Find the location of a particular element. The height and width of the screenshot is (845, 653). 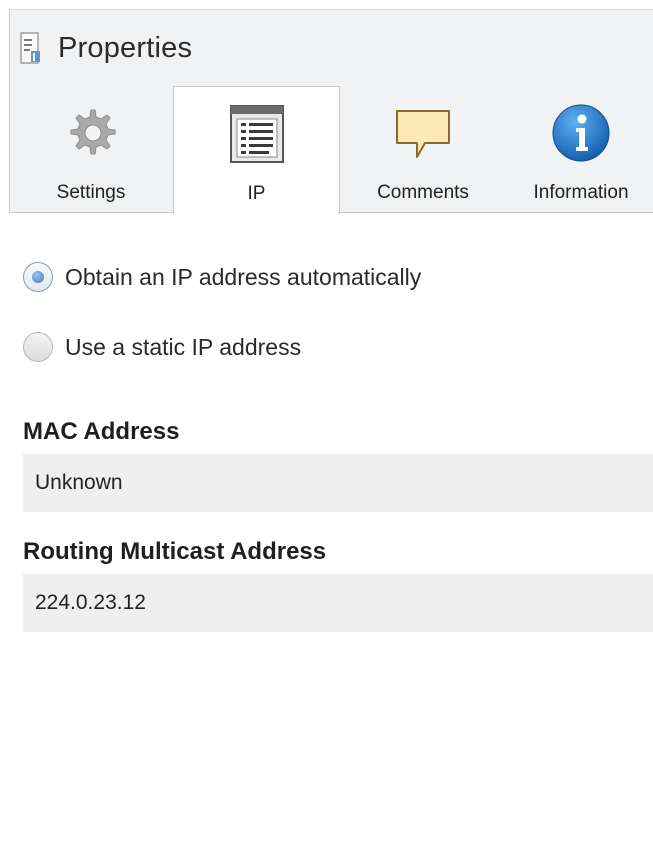

tab-comments: Comments is located at coordinates (423, 149).